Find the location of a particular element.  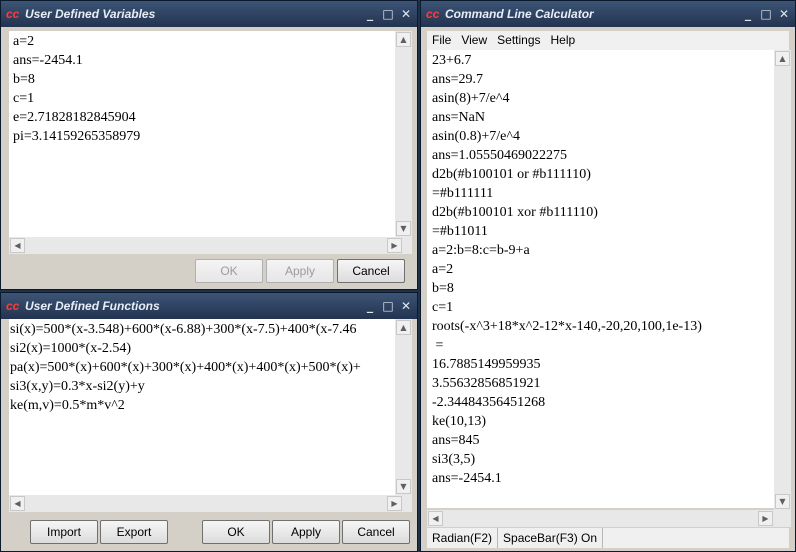

functions-apply-button: Apply is located at coordinates (306, 532).